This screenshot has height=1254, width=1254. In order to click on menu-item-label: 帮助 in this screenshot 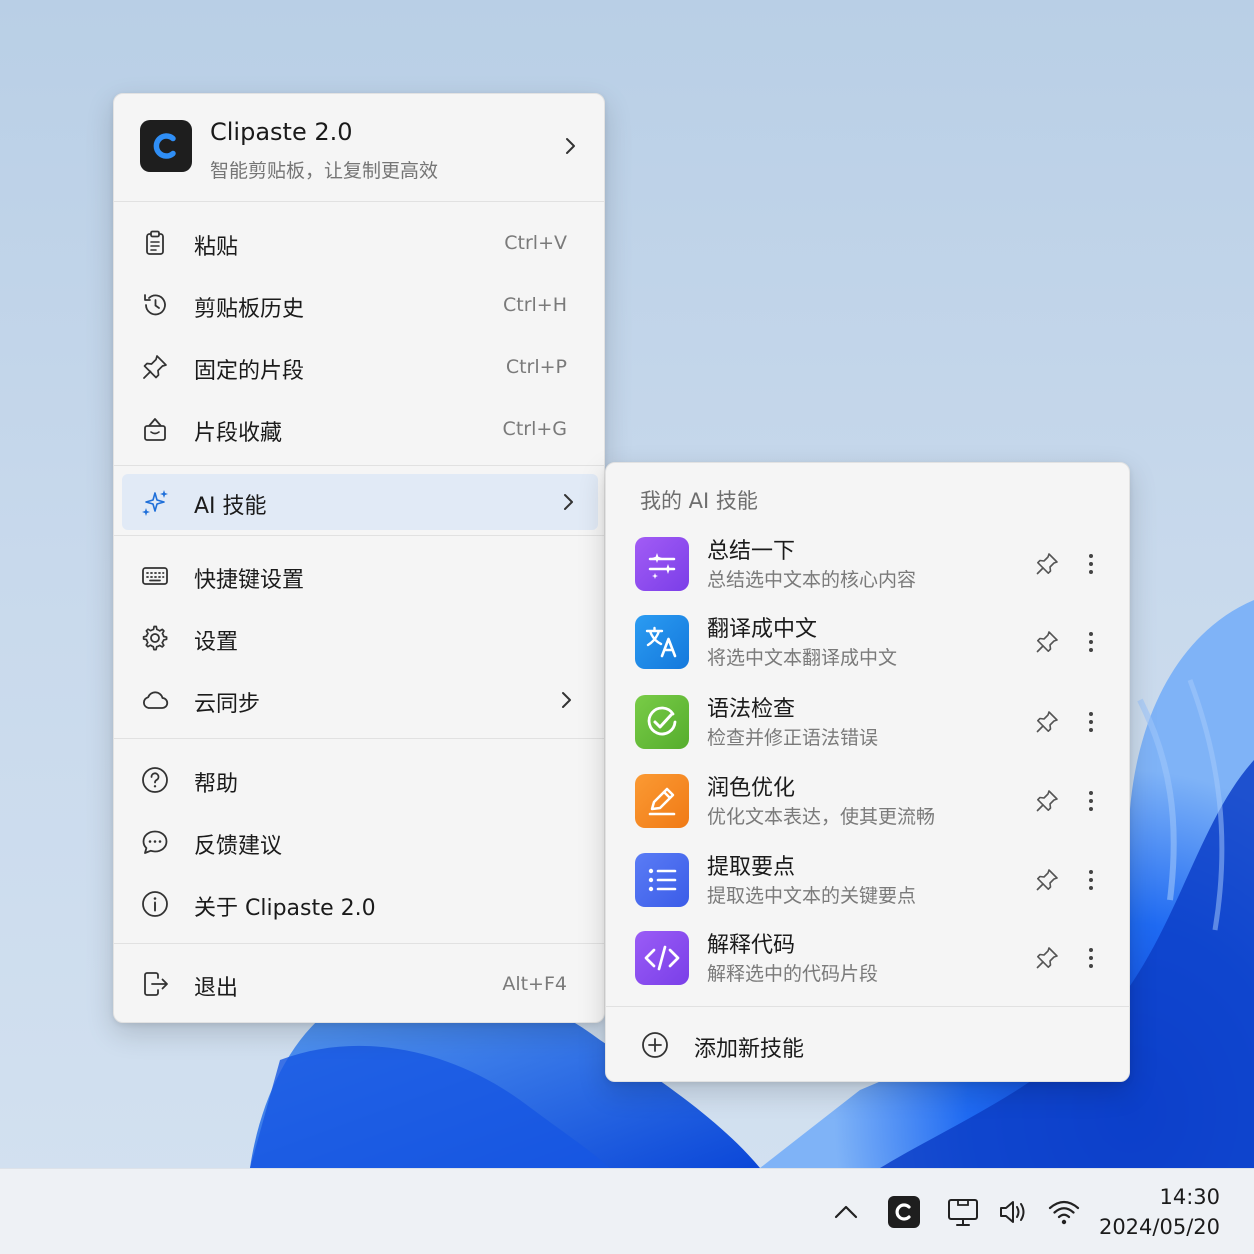, I will do `click(216, 784)`.